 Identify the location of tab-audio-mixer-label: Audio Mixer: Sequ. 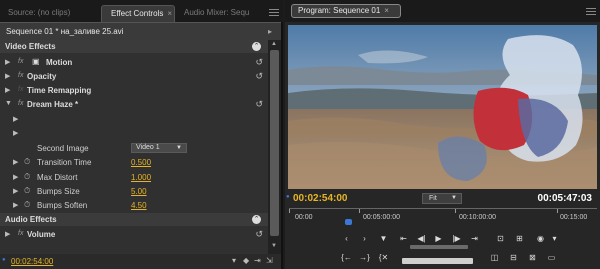
(217, 12).